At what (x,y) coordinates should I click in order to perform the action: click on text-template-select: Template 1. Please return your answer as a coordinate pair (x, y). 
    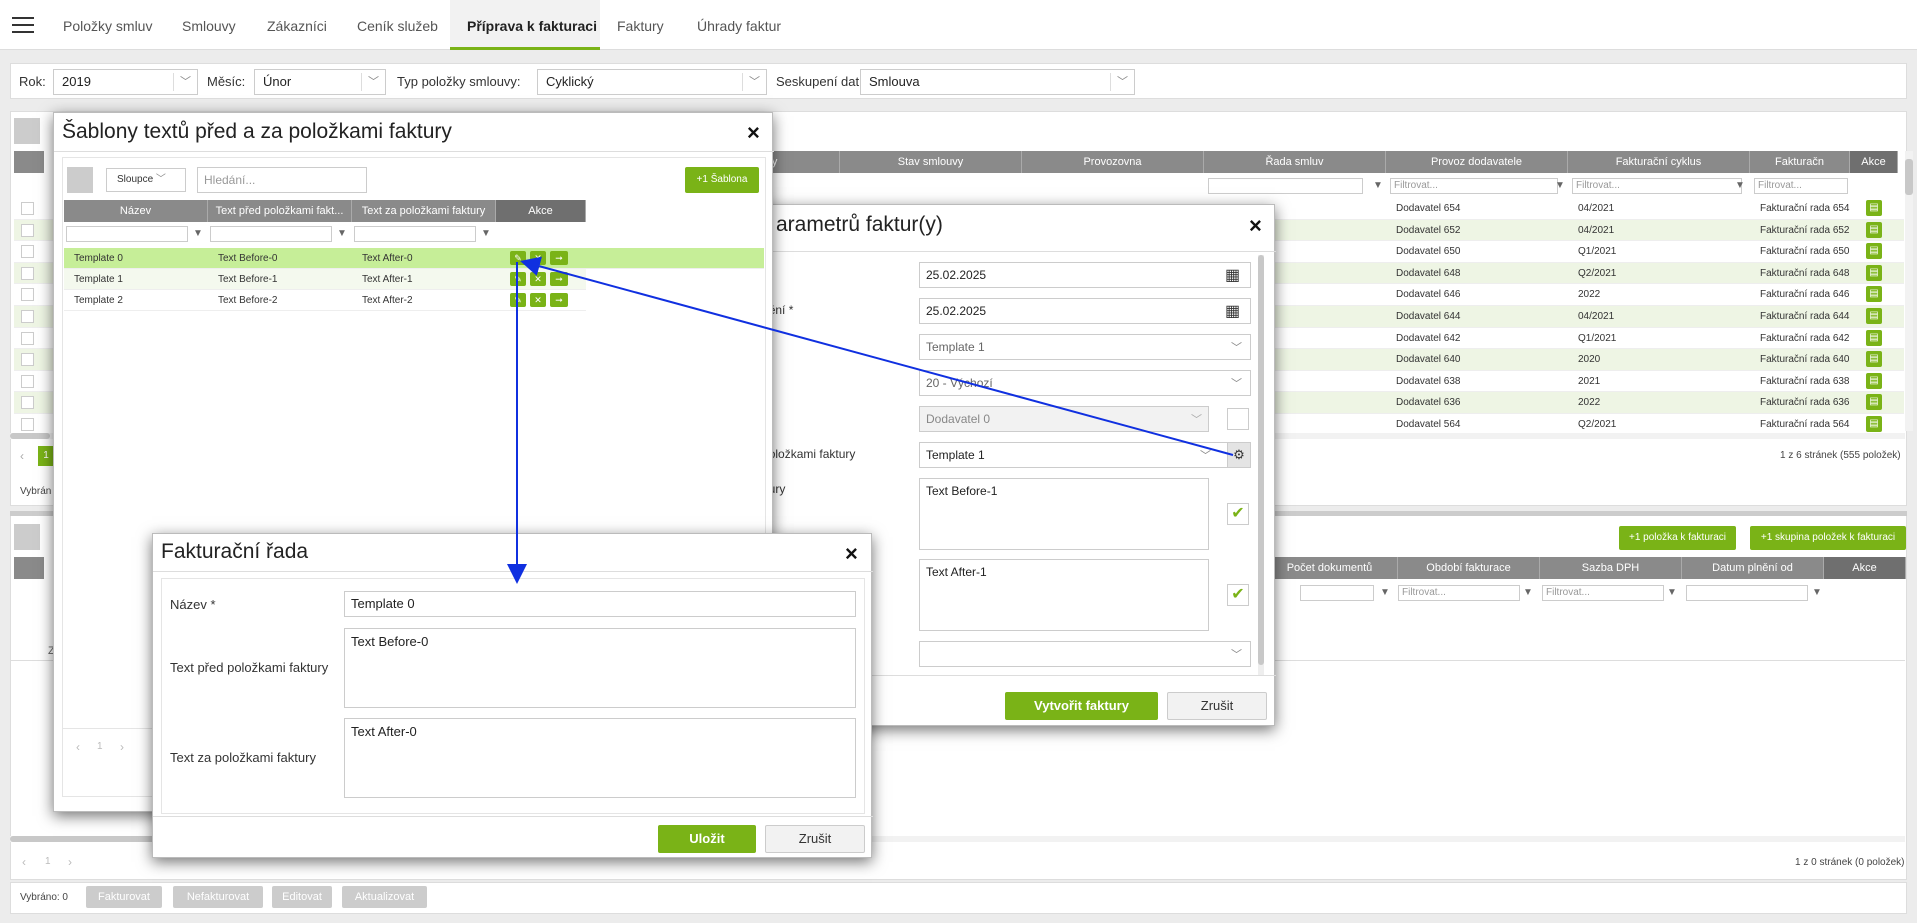
    Looking at the image, I should click on (1074, 455).